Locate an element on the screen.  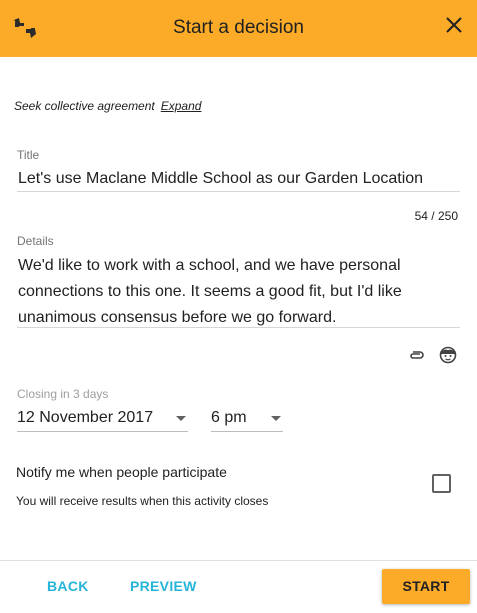
seek-agreement-label: Seek collective agreement is located at coordinates (84, 106).